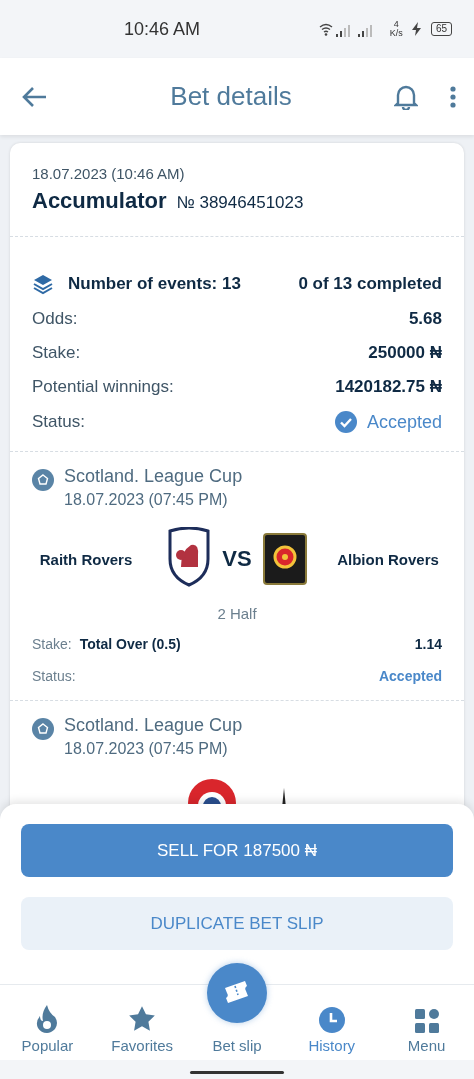 The height and width of the screenshot is (1079, 474). What do you see at coordinates (43, 284) in the screenshot?
I see `layers-icon` at bounding box center [43, 284].